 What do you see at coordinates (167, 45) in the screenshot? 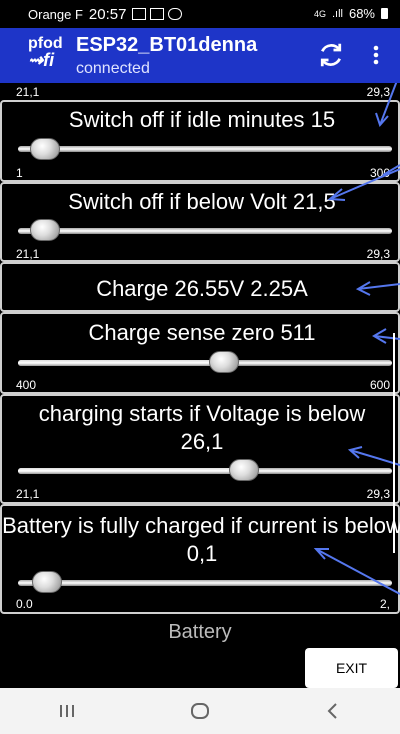
I see `app-title: ESP32_BT01denna` at bounding box center [167, 45].